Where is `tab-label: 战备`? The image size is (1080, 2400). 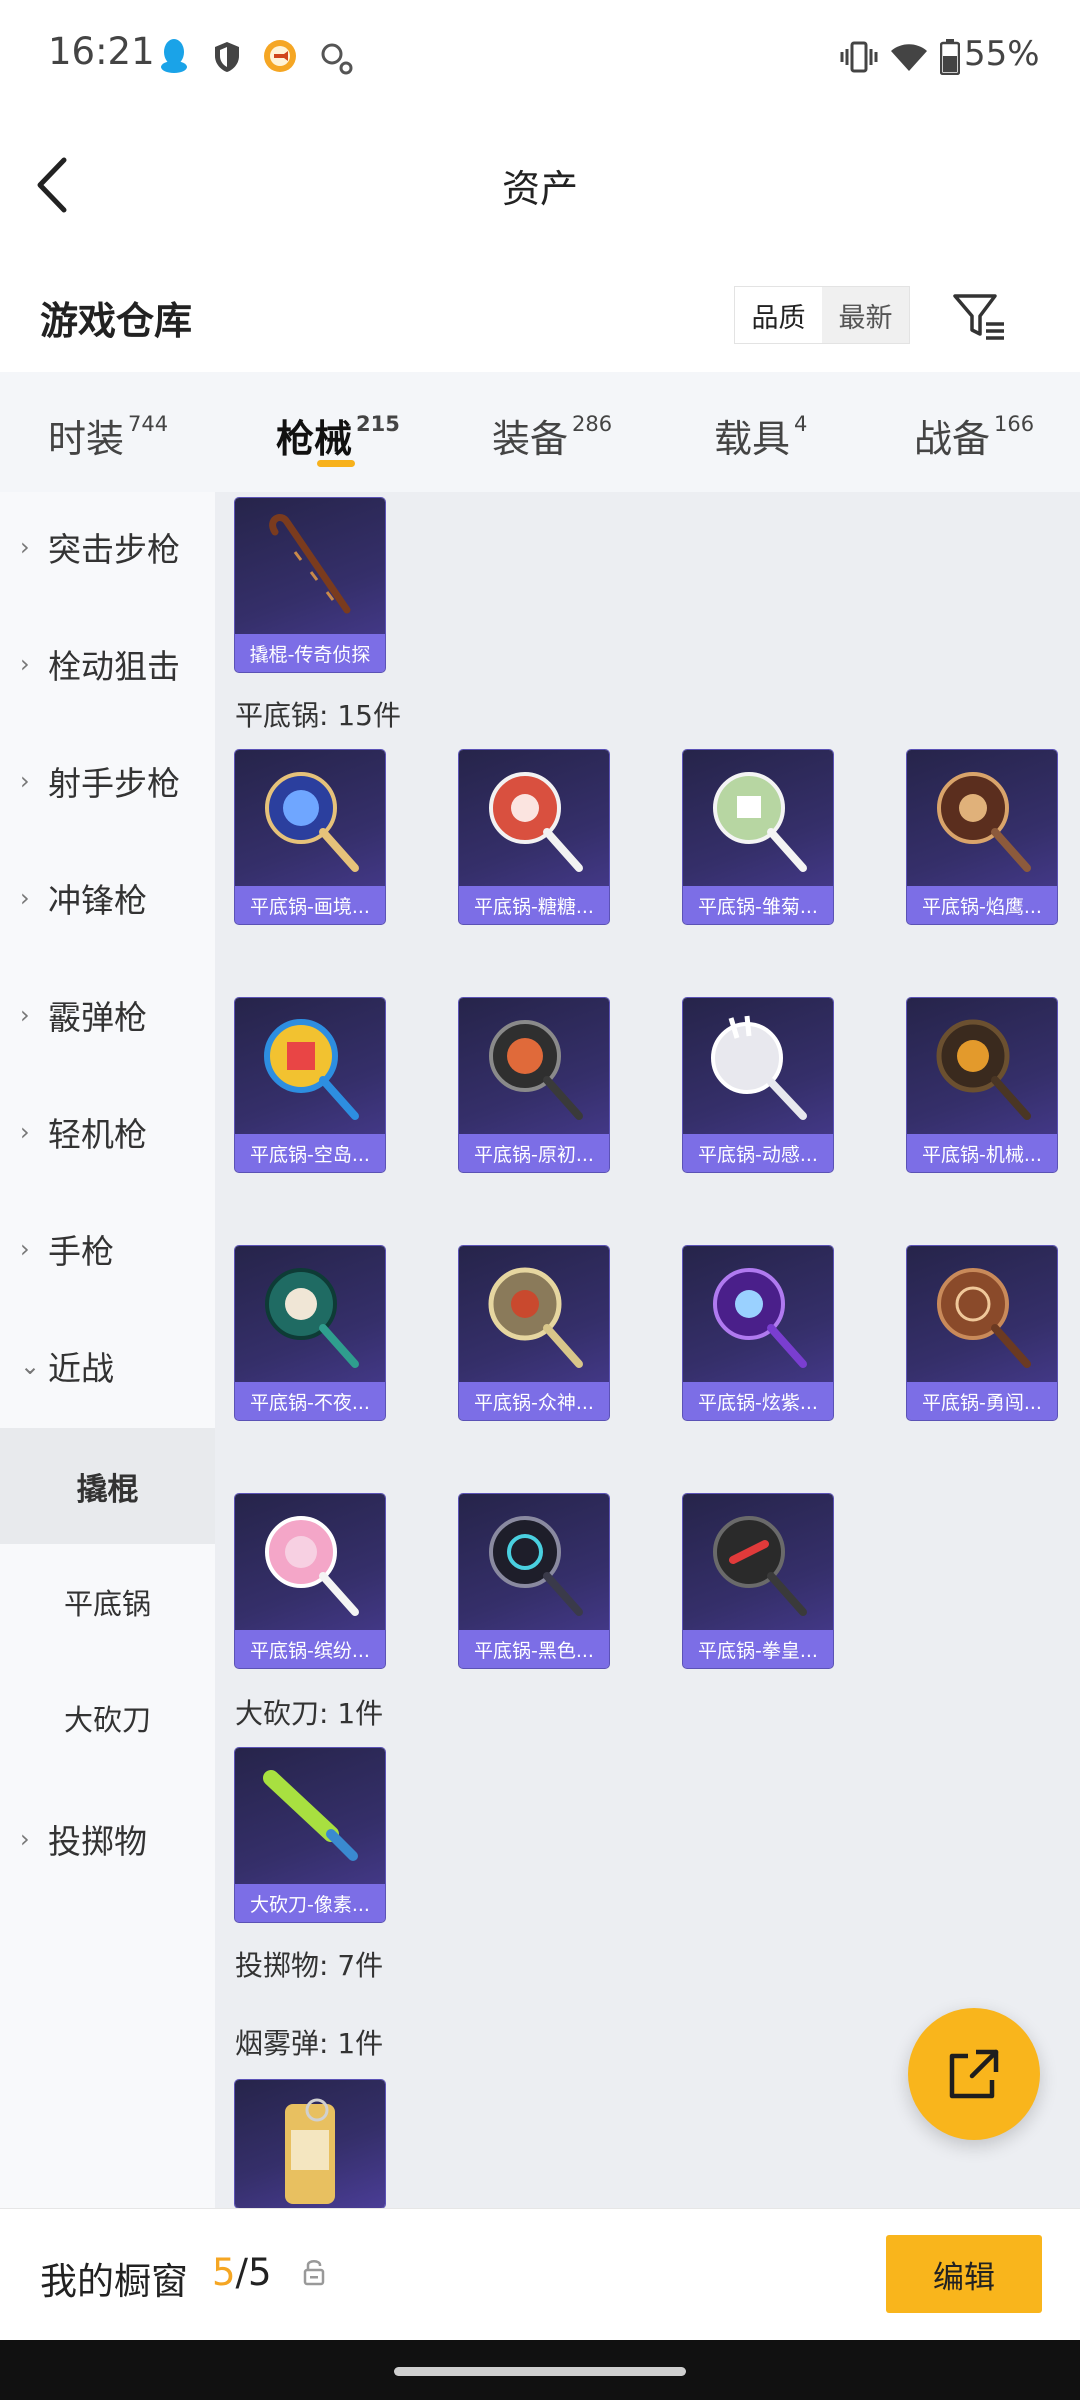
tab-label: 战备 is located at coordinates (952, 439).